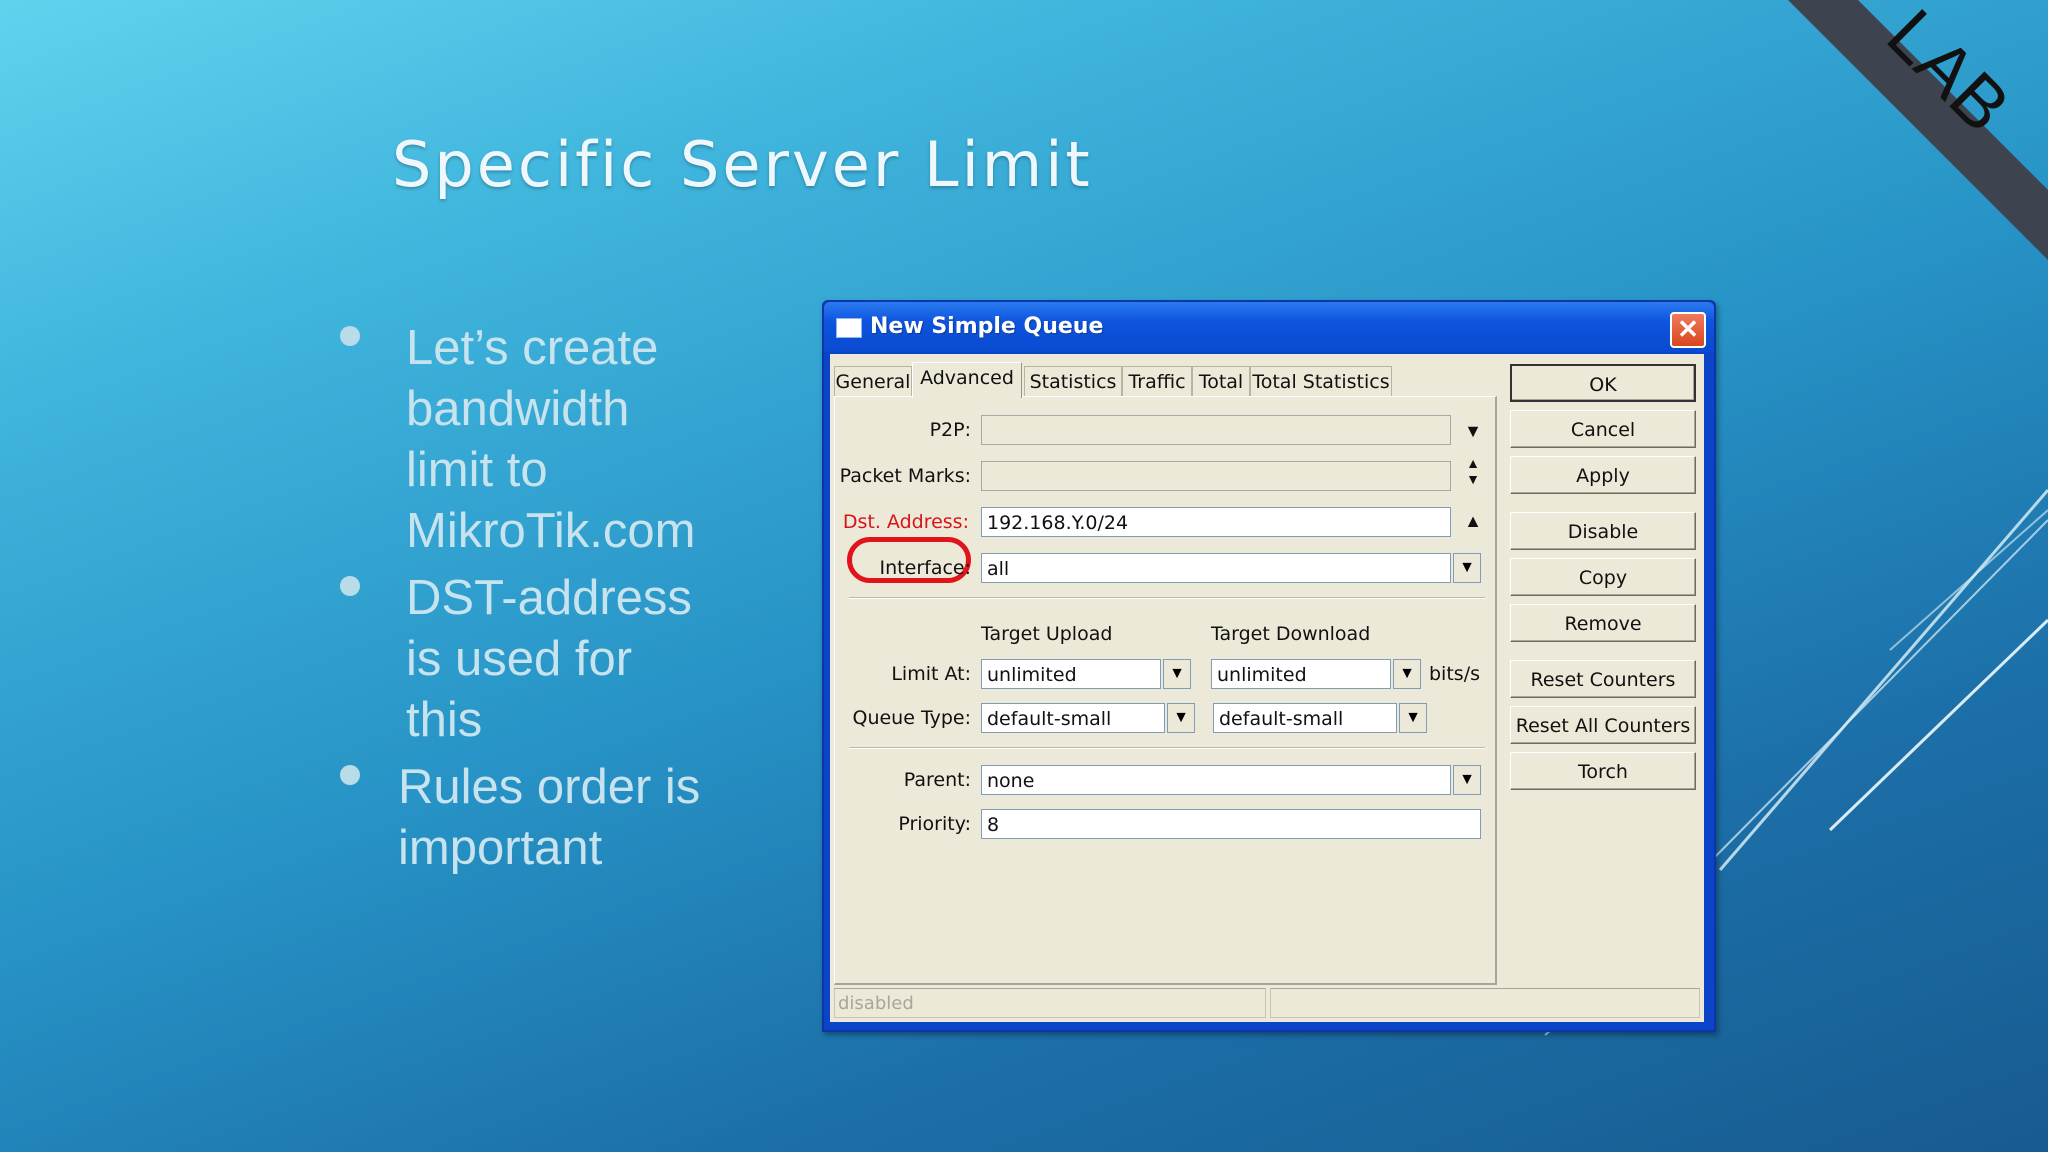 The image size is (2048, 1152). I want to click on queue-type-download-field: default-small, so click(1305, 718).